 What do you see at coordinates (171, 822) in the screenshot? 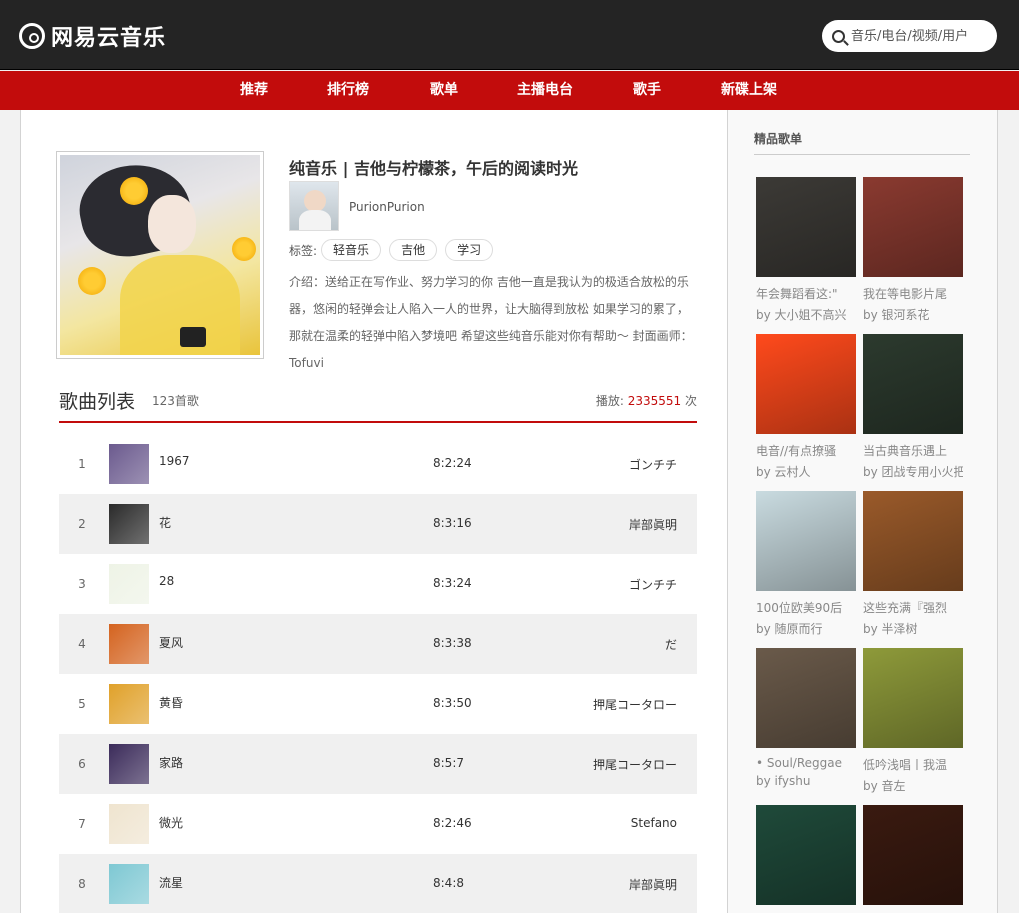
I see `song-name: 微光` at bounding box center [171, 822].